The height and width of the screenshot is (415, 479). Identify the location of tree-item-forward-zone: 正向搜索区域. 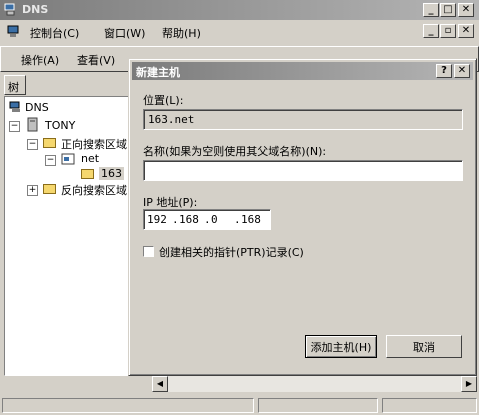
(94, 144).